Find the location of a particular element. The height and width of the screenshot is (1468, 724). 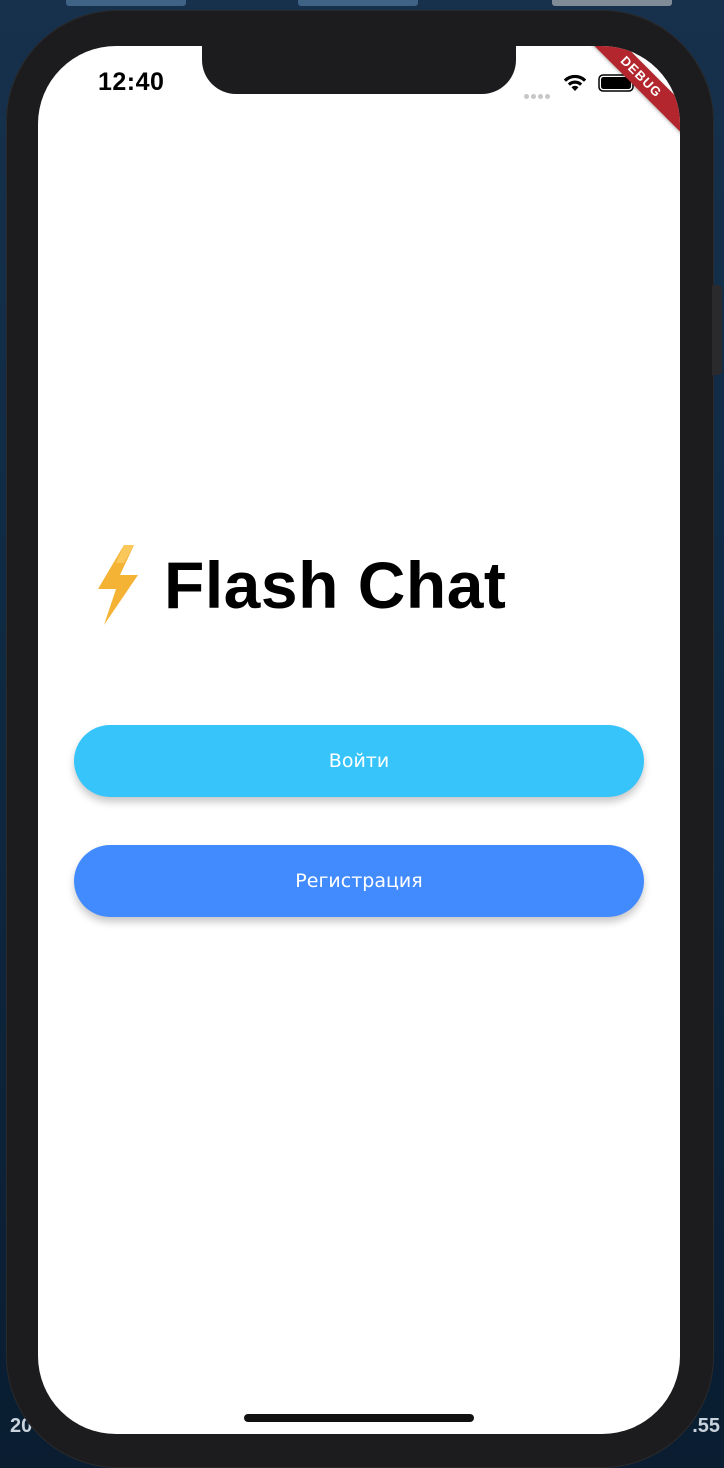

phone-side-button is located at coordinates (717, 330).